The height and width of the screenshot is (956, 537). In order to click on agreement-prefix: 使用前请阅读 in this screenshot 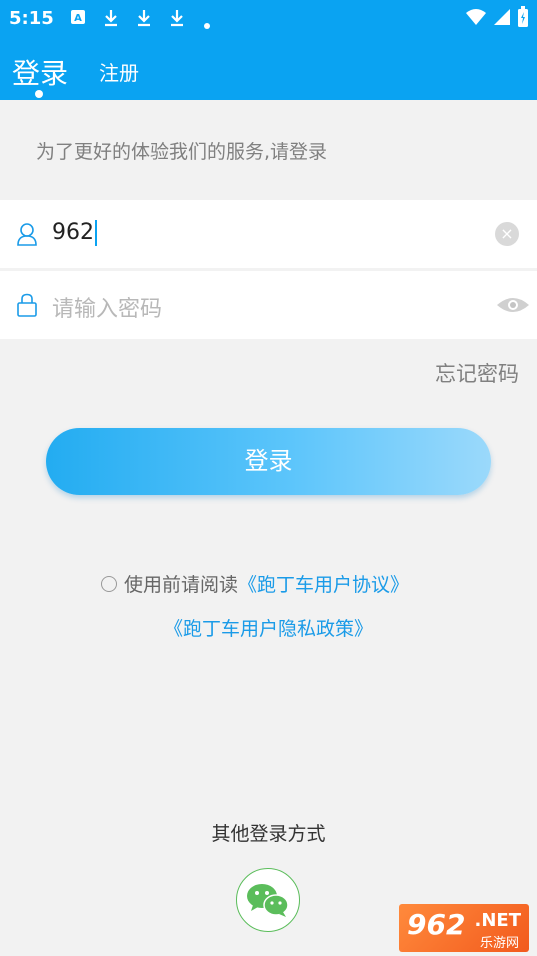, I will do `click(181, 585)`.